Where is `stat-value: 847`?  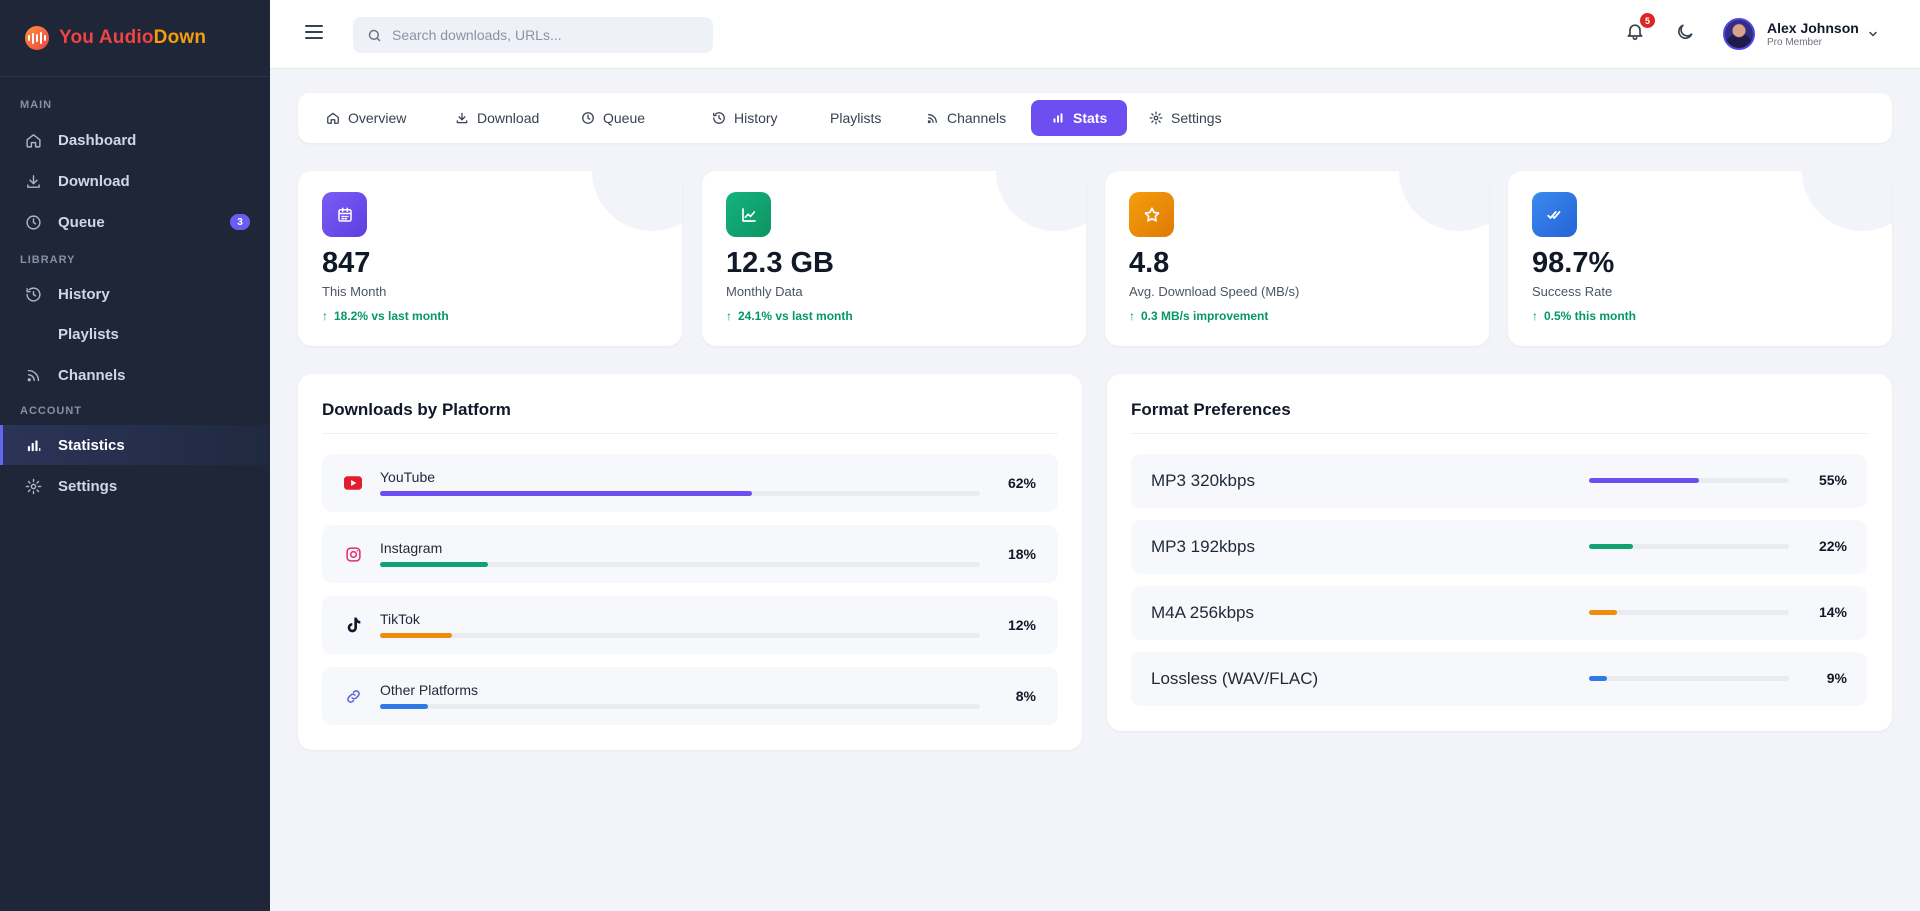
stat-value: 847 is located at coordinates (346, 263).